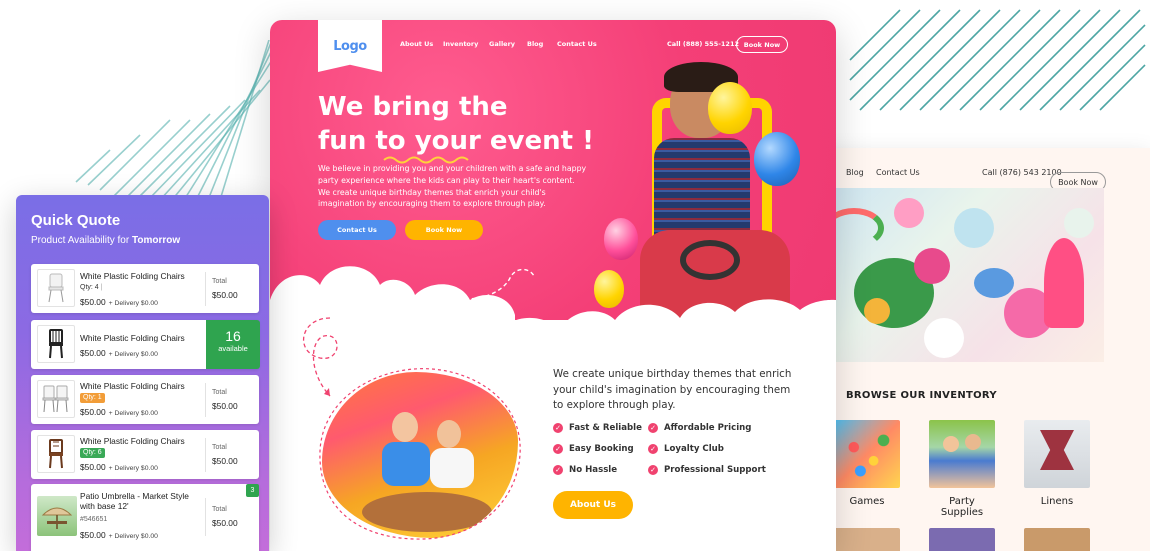 The width and height of the screenshot is (1150, 551). I want to click on secondary-phone: Call (876) 543 2100, so click(1022, 172).